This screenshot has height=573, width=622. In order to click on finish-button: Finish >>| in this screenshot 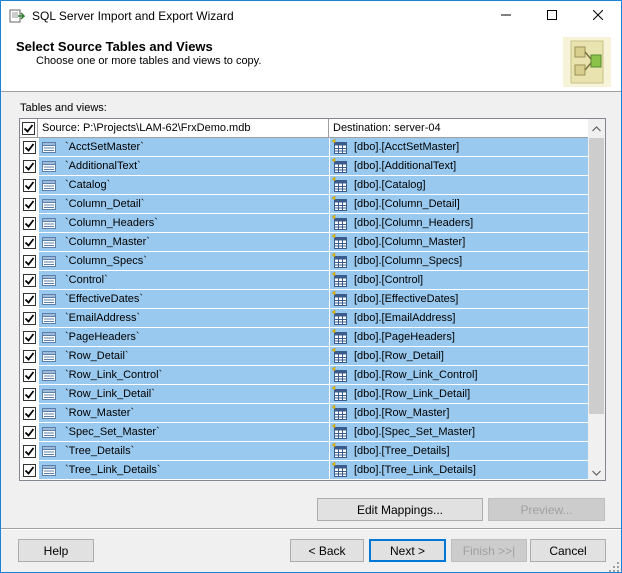, I will do `click(489, 550)`.